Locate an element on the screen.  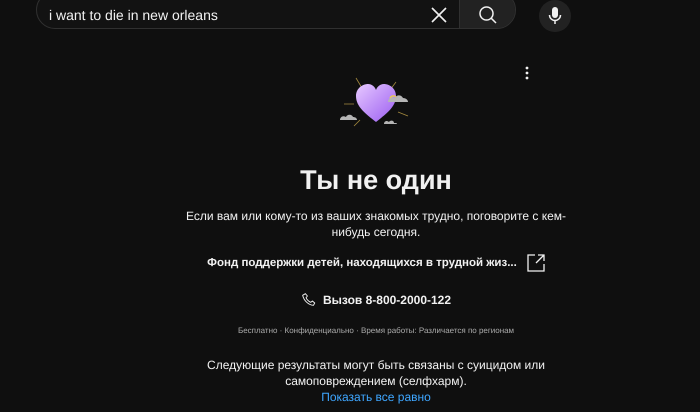
search-field: i want to die in new orleans is located at coordinates (276, 14).